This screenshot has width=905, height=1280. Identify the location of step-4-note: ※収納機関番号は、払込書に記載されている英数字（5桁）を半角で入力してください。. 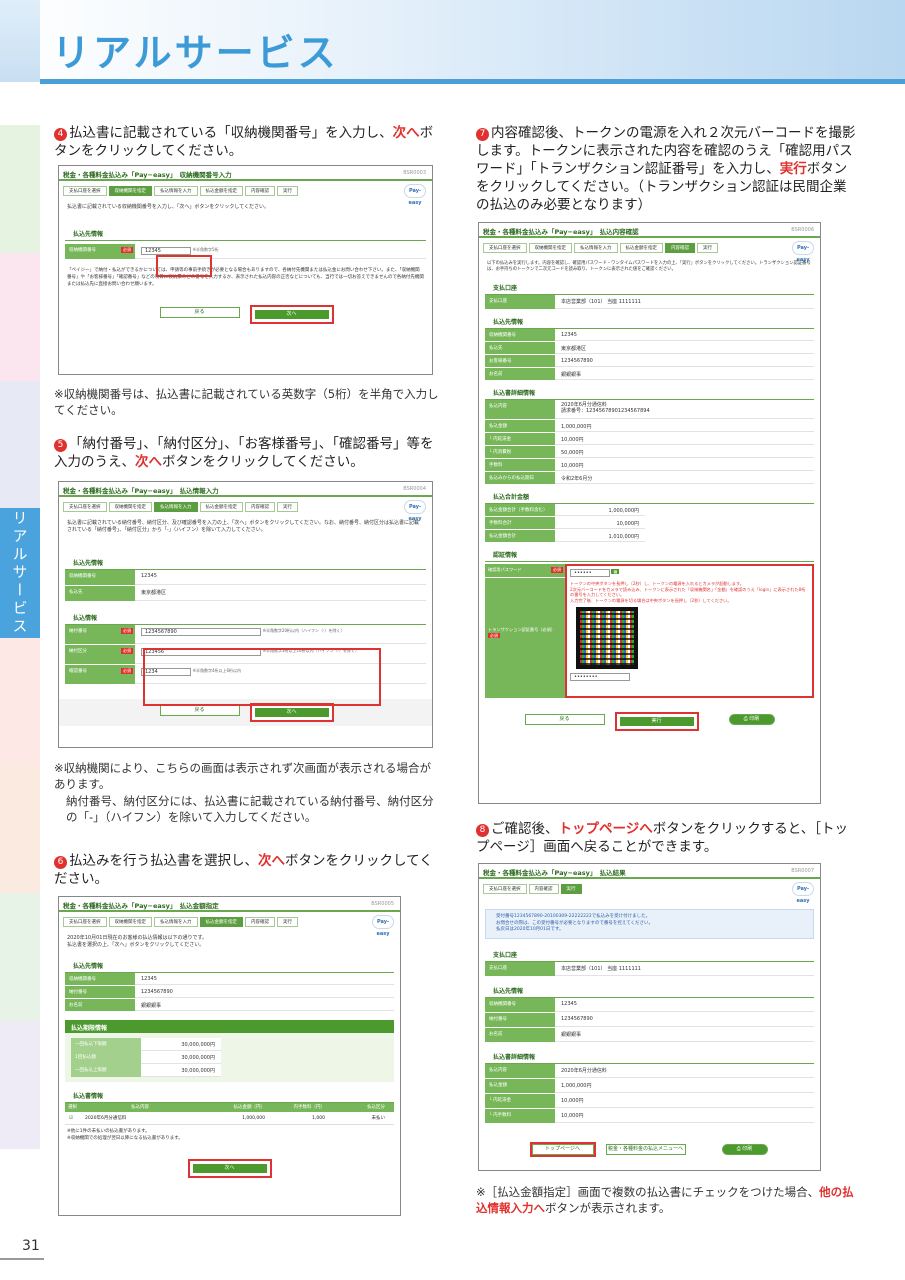
(246, 402).